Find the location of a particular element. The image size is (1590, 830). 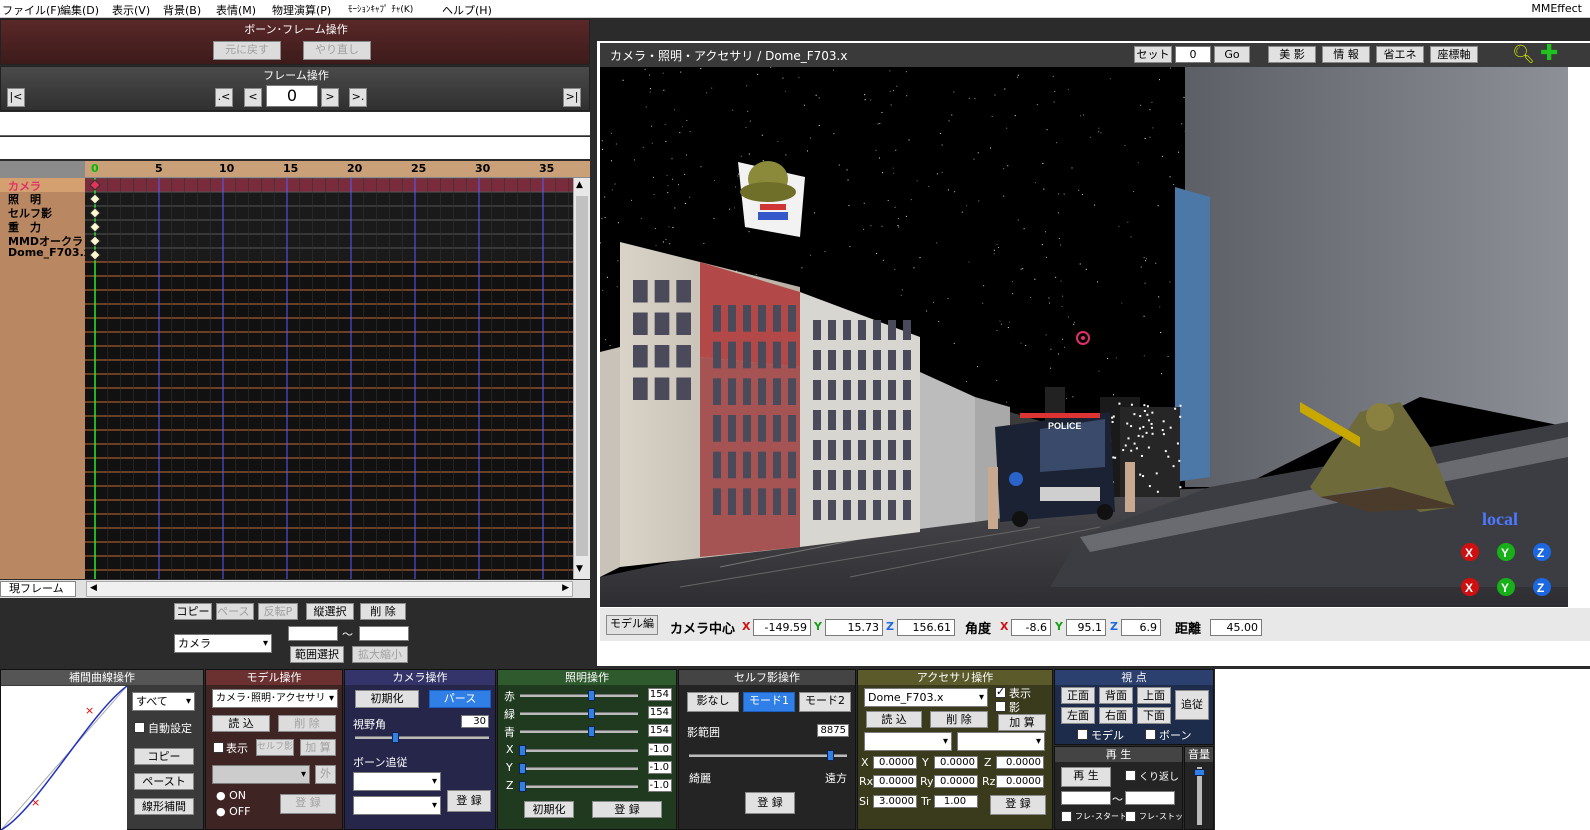

accessory-ry-input: 0.0000 is located at coordinates (956, 781).